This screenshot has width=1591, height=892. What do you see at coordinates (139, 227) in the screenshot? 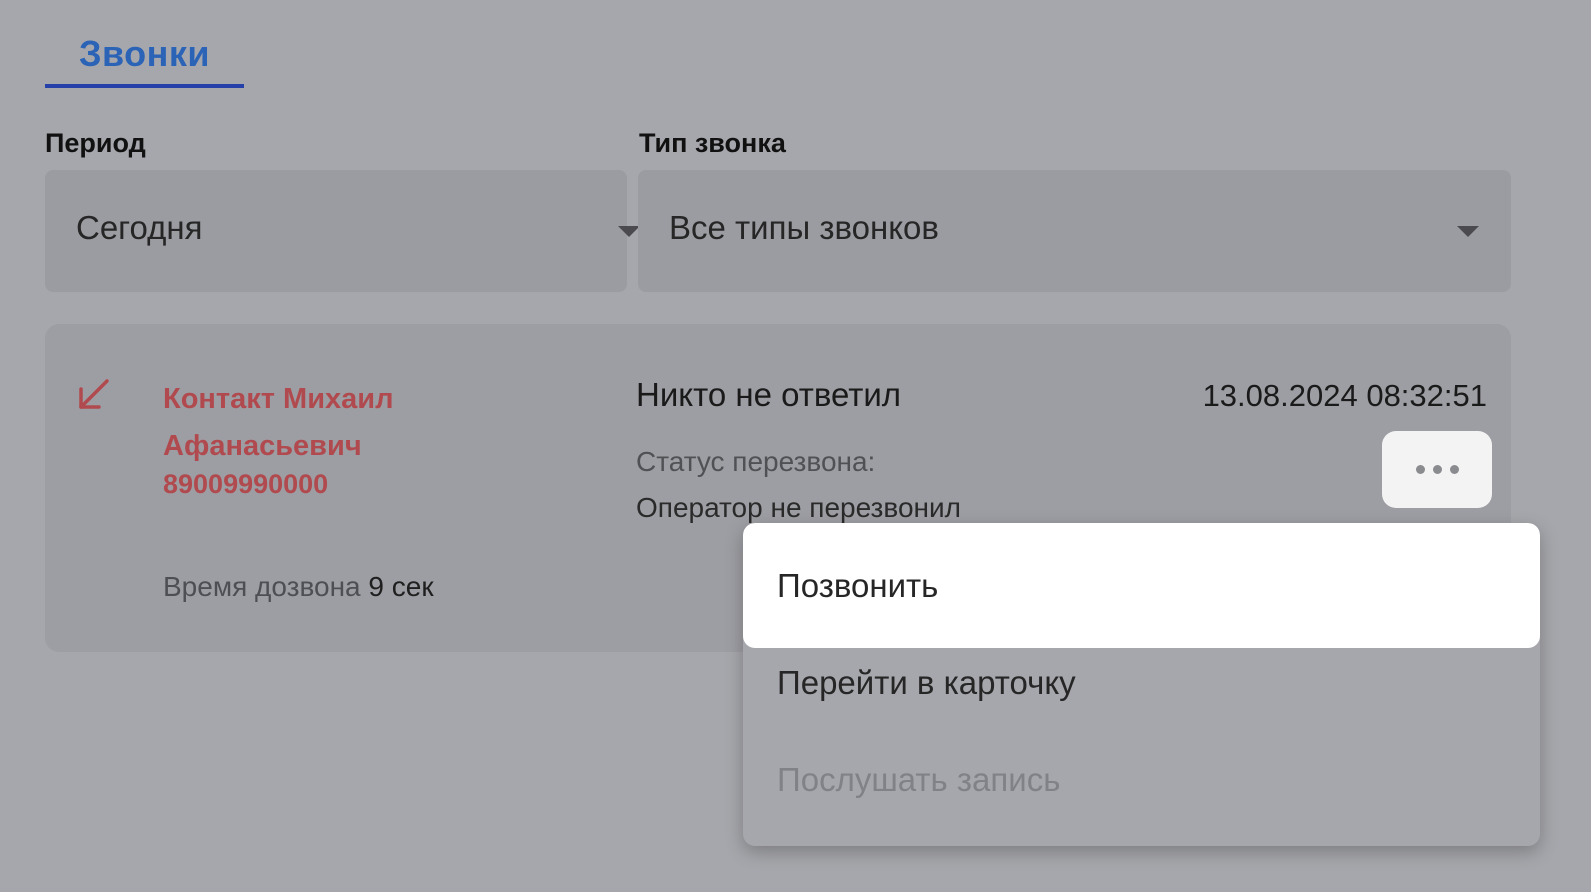
I see `period-select-value: Сегодня` at bounding box center [139, 227].